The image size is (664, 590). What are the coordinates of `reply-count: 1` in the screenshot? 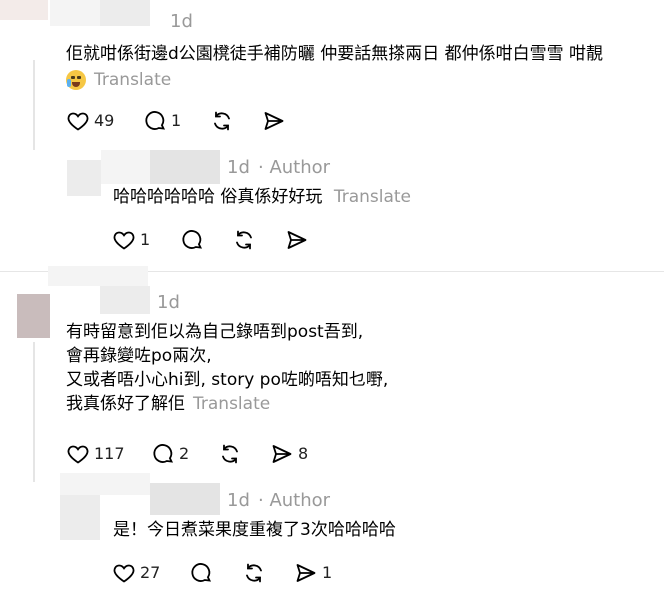 It's located at (176, 120).